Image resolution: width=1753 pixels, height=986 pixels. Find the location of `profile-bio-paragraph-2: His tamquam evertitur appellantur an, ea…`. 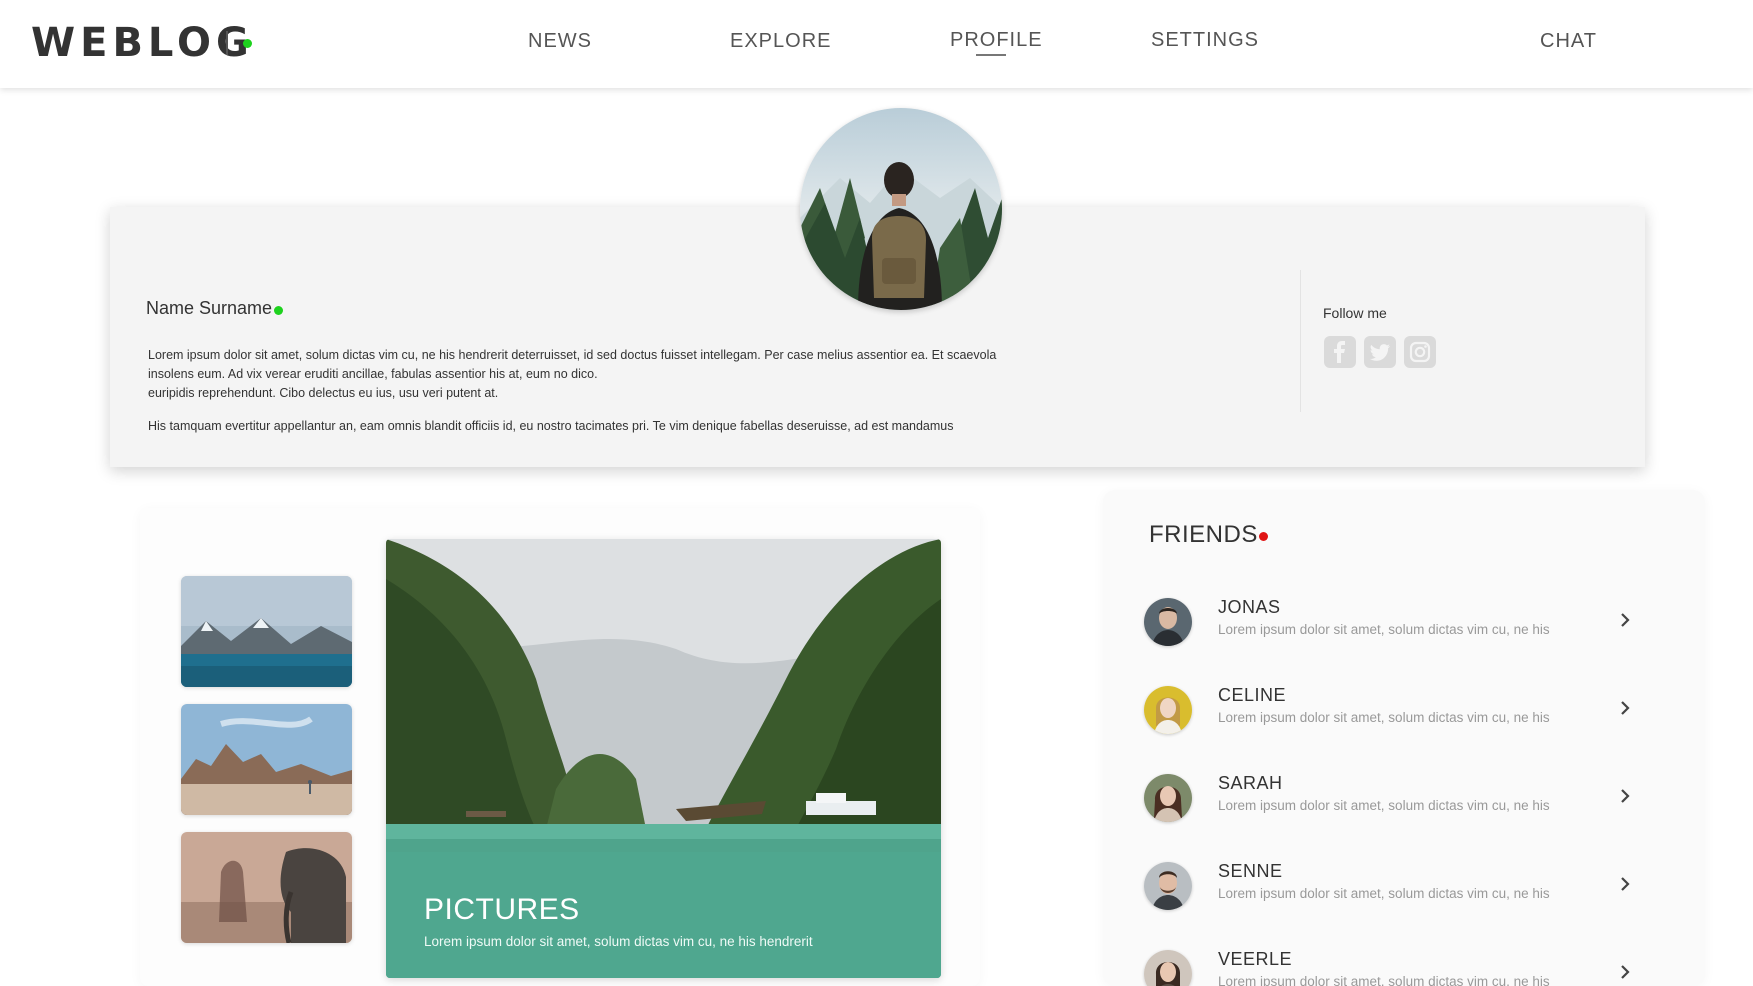

profile-bio-paragraph-2: His tamquam evertitur appellantur an, ea… is located at coordinates (551, 426).